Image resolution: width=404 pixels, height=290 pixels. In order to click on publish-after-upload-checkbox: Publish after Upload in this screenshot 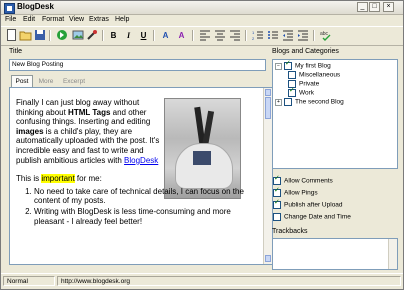, I will do `click(308, 204)`.